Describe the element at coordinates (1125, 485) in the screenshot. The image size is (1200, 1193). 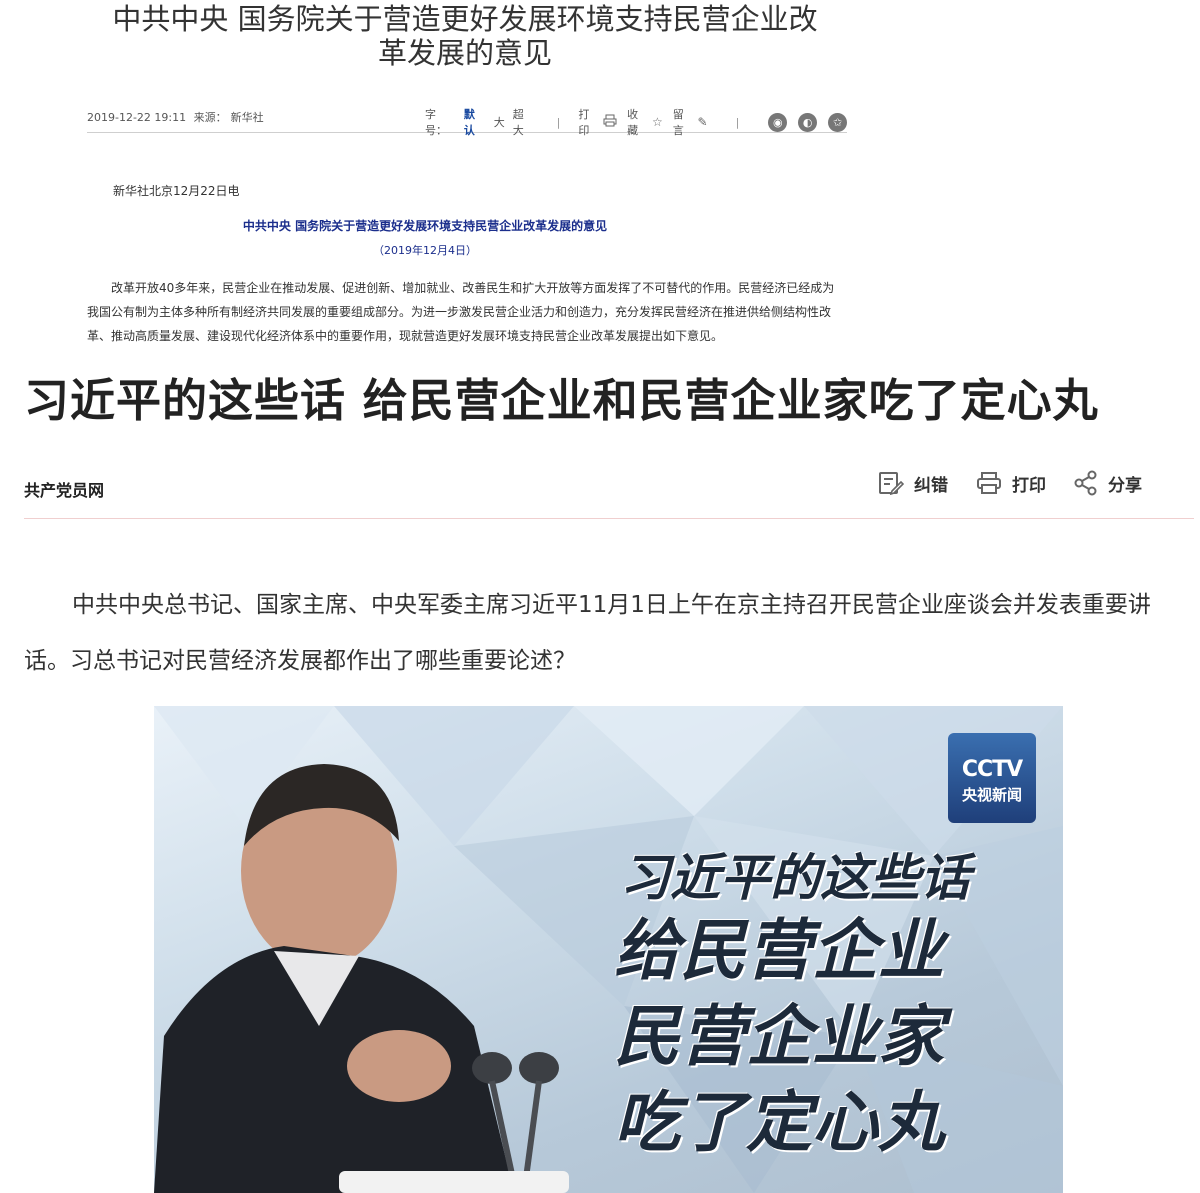
I see `share-label: 分享` at that location.